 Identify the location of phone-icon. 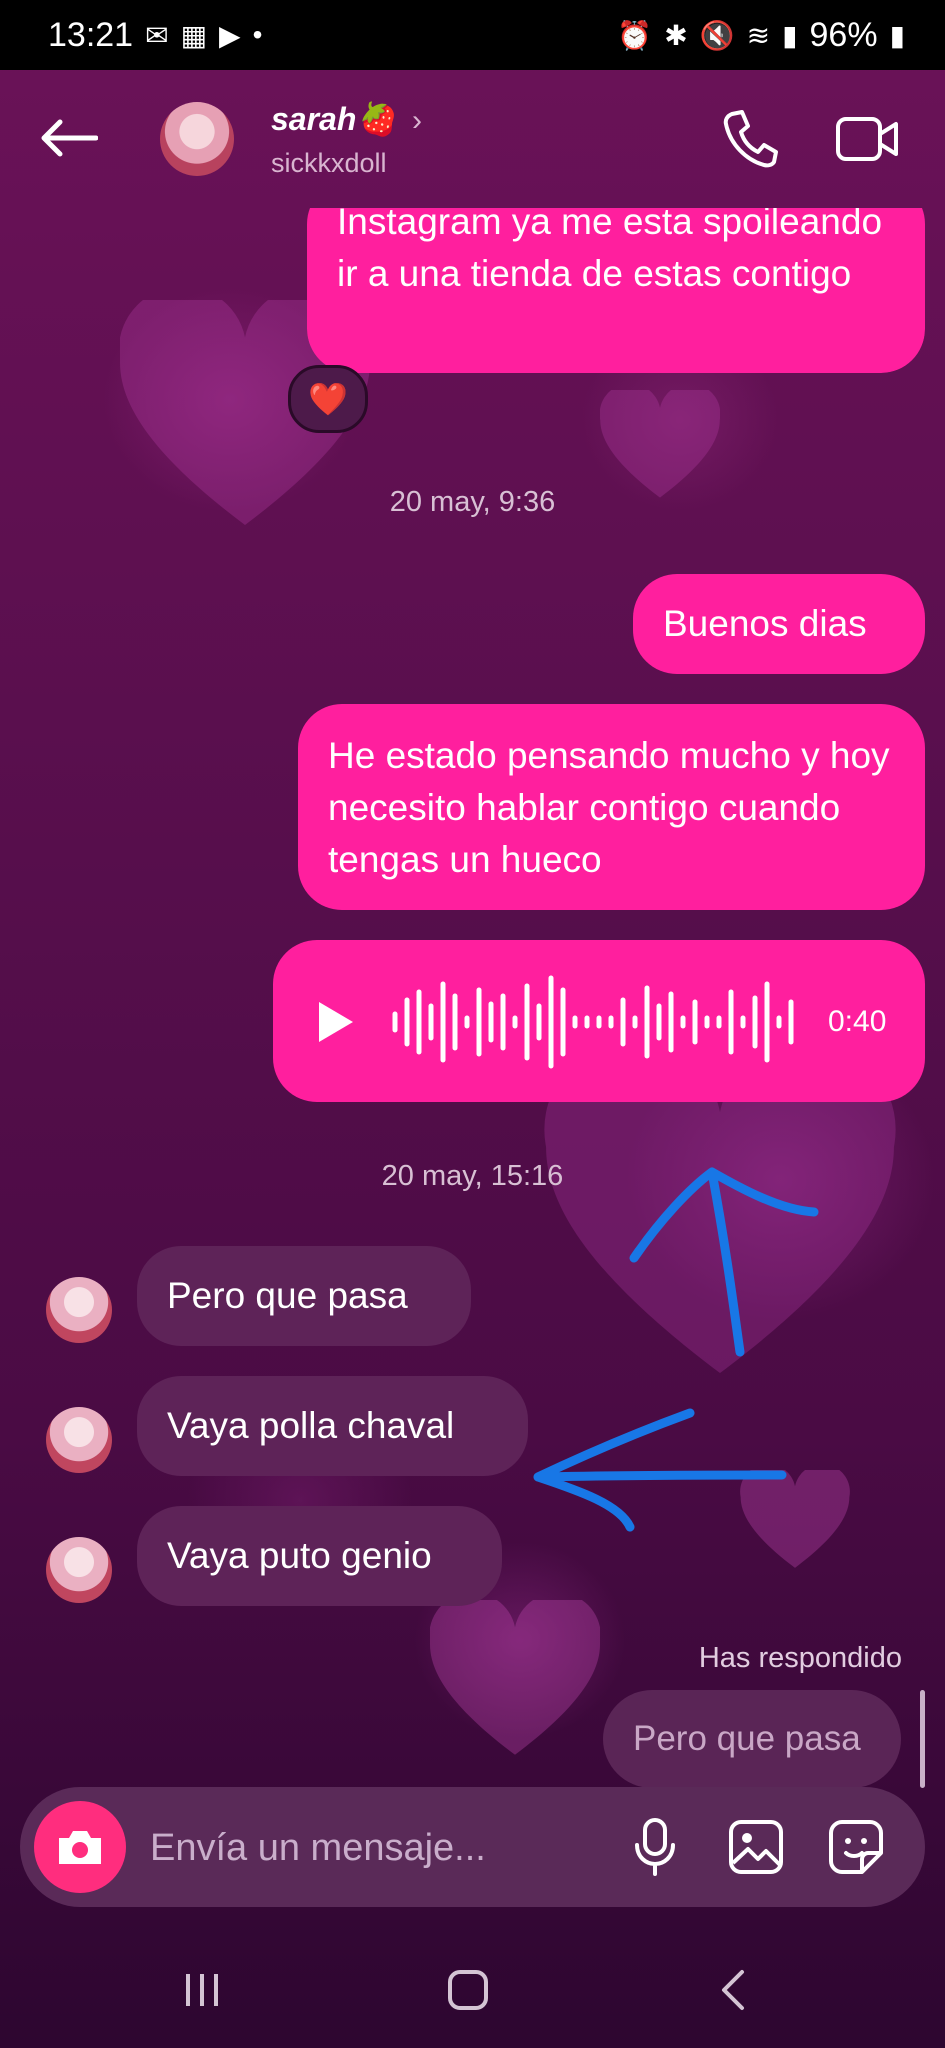
(750, 138).